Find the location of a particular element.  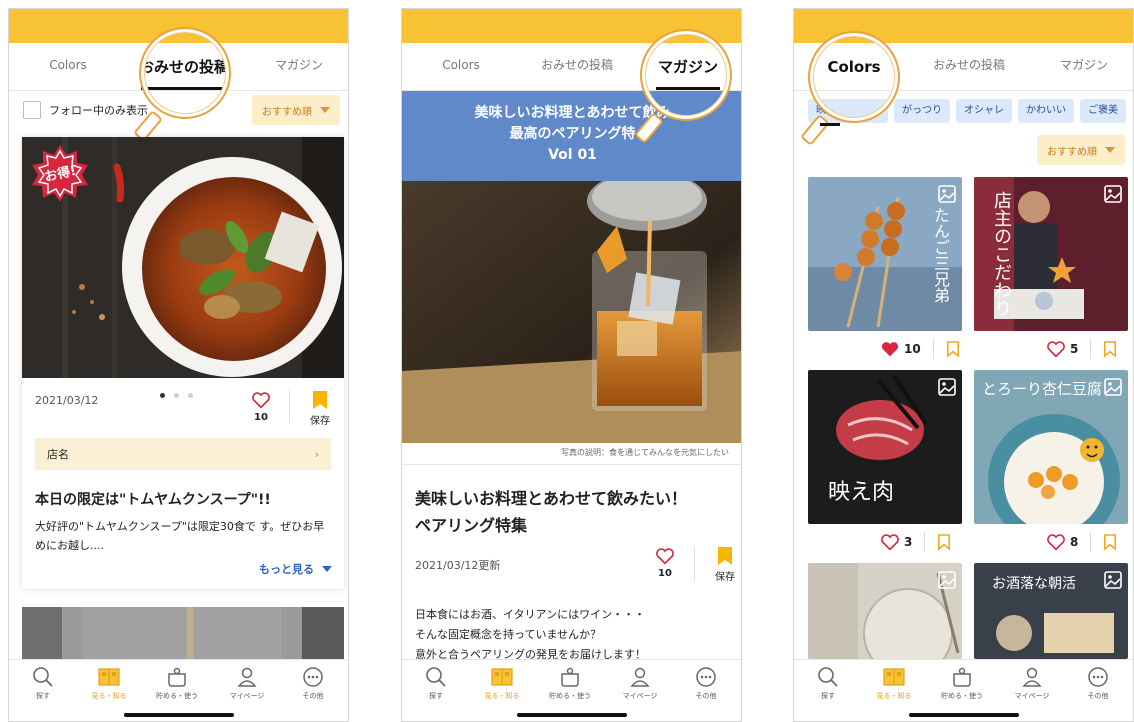

more-label: もっと見る is located at coordinates (286, 569).